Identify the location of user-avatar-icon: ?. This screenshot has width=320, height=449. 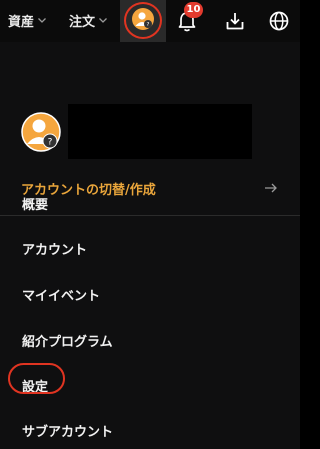
(143, 19).